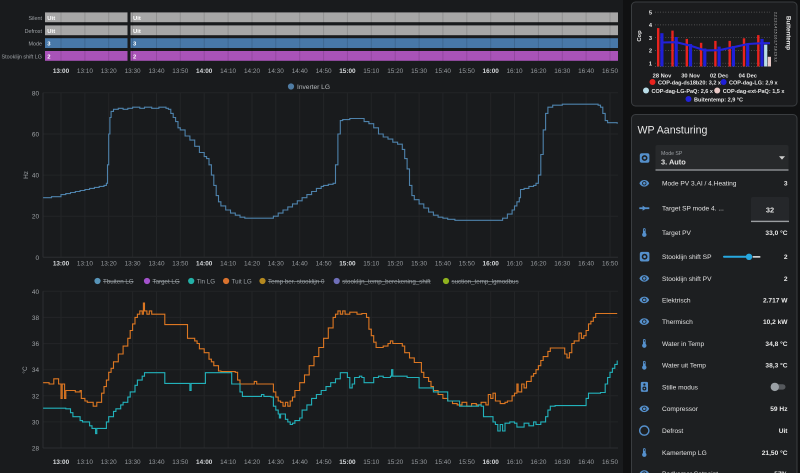 The height and width of the screenshot is (473, 800). What do you see at coordinates (690, 84) in the screenshot?
I see `svg-text: COP-dag-ds18b20: 3,2 x` at bounding box center [690, 84].